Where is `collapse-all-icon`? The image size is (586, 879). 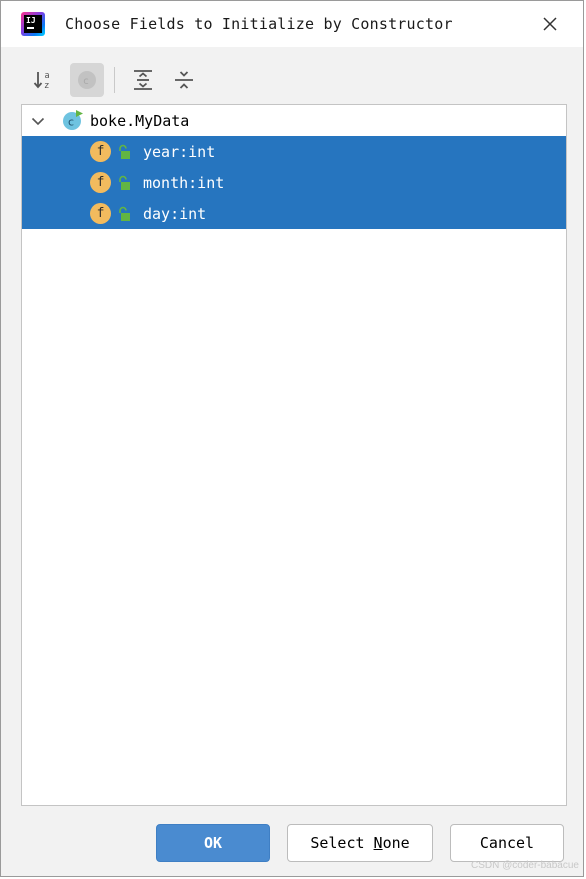 collapse-all-icon is located at coordinates (184, 80).